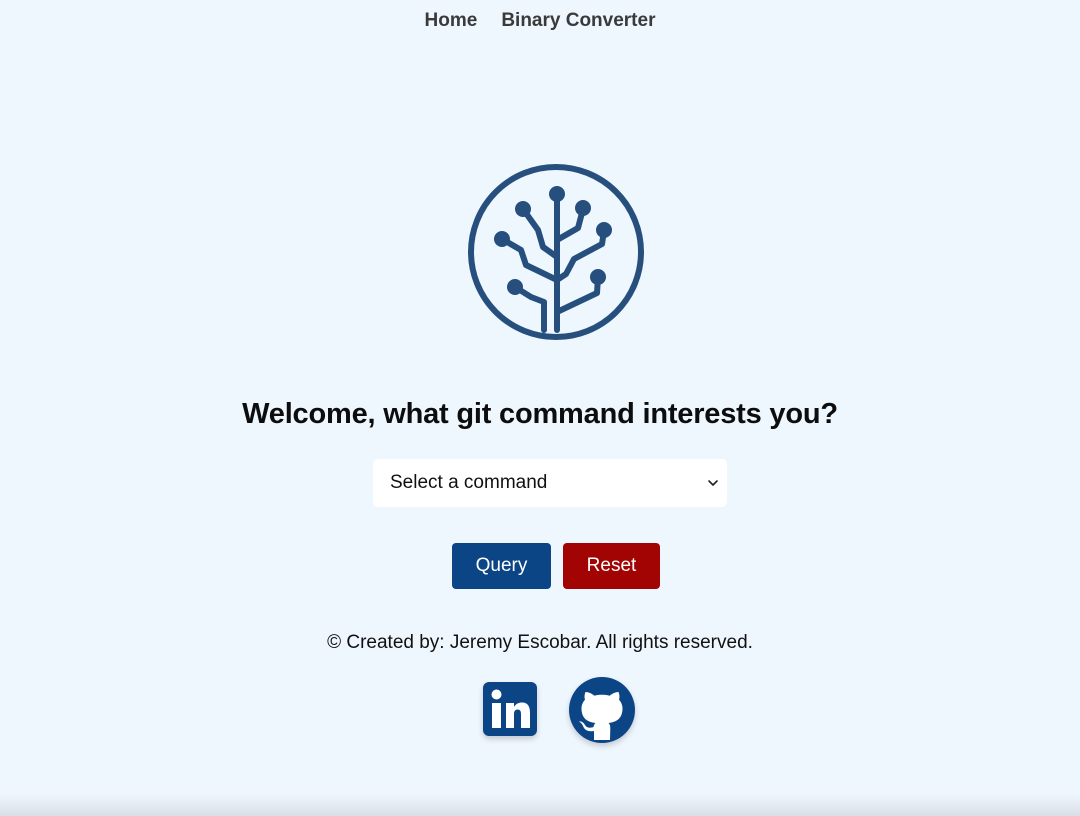  I want to click on reset-button: Reset, so click(611, 566).